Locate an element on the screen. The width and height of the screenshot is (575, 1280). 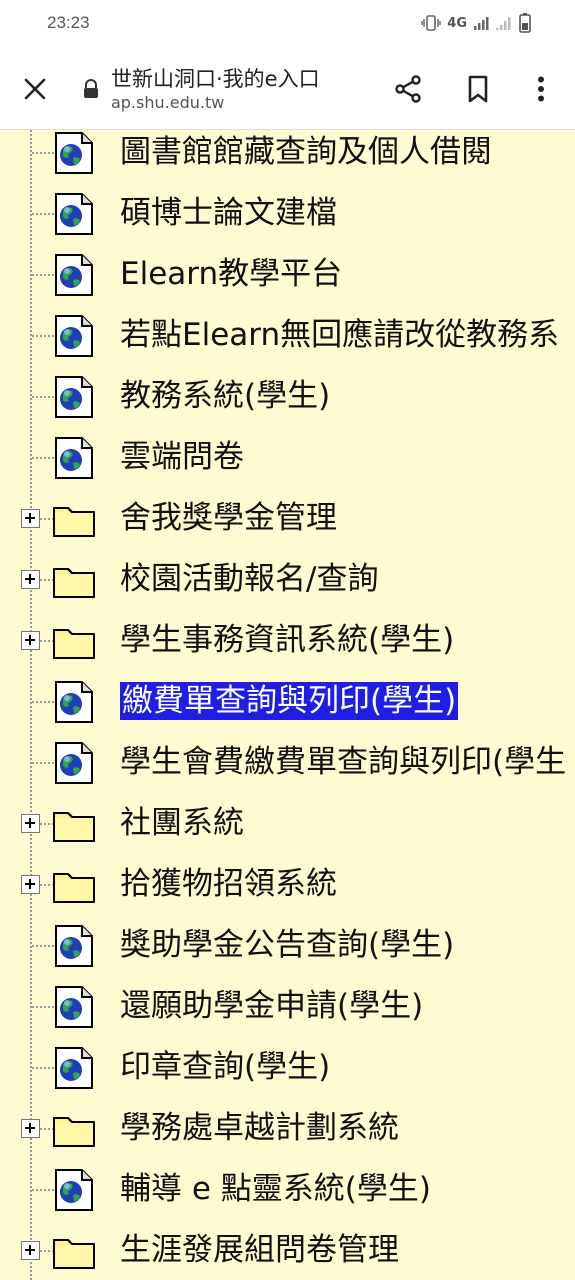
tree-link-item: 圖書館館藏查詢及個人借閱 is located at coordinates (287, 160).